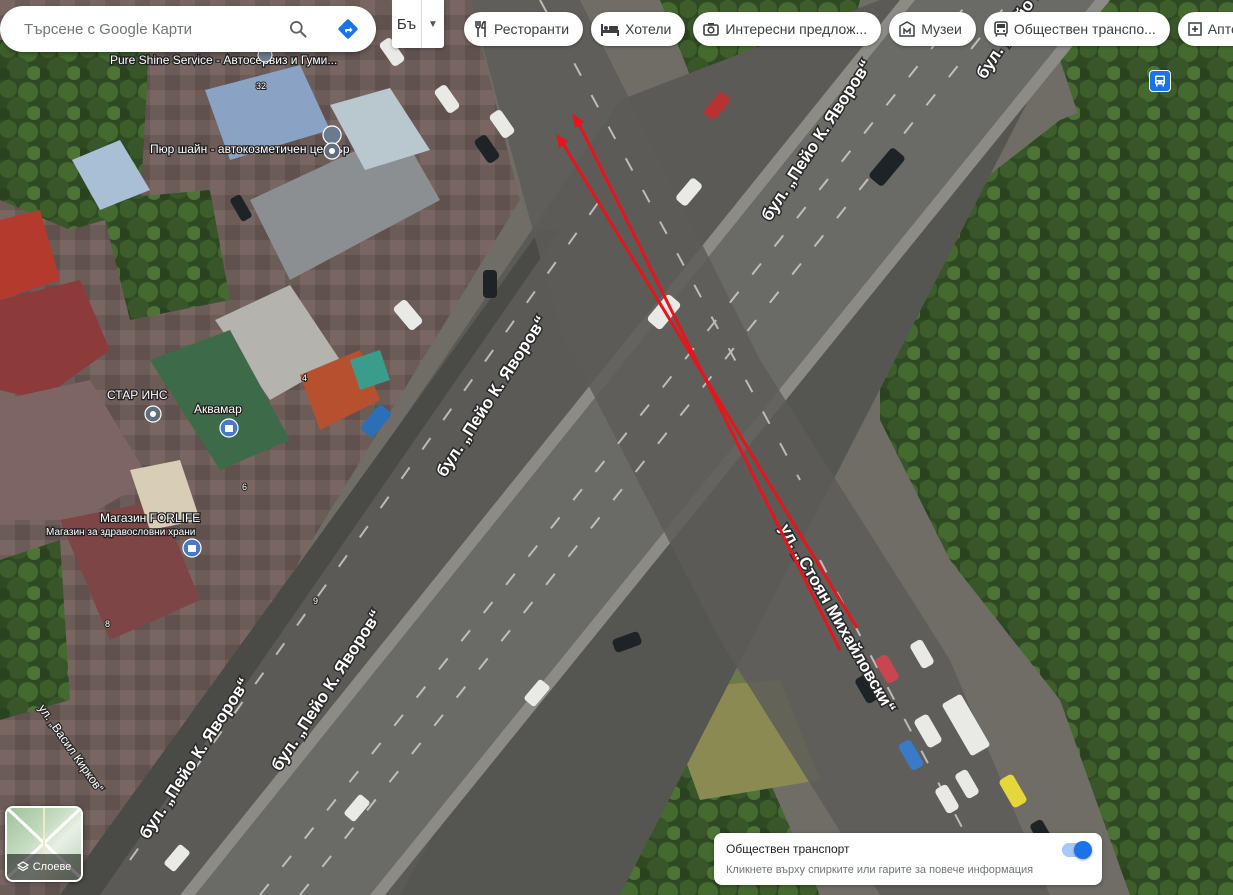 This screenshot has width=1233, height=895. Describe the element at coordinates (1195, 29) in the screenshot. I see `pharmacy-icon` at that location.